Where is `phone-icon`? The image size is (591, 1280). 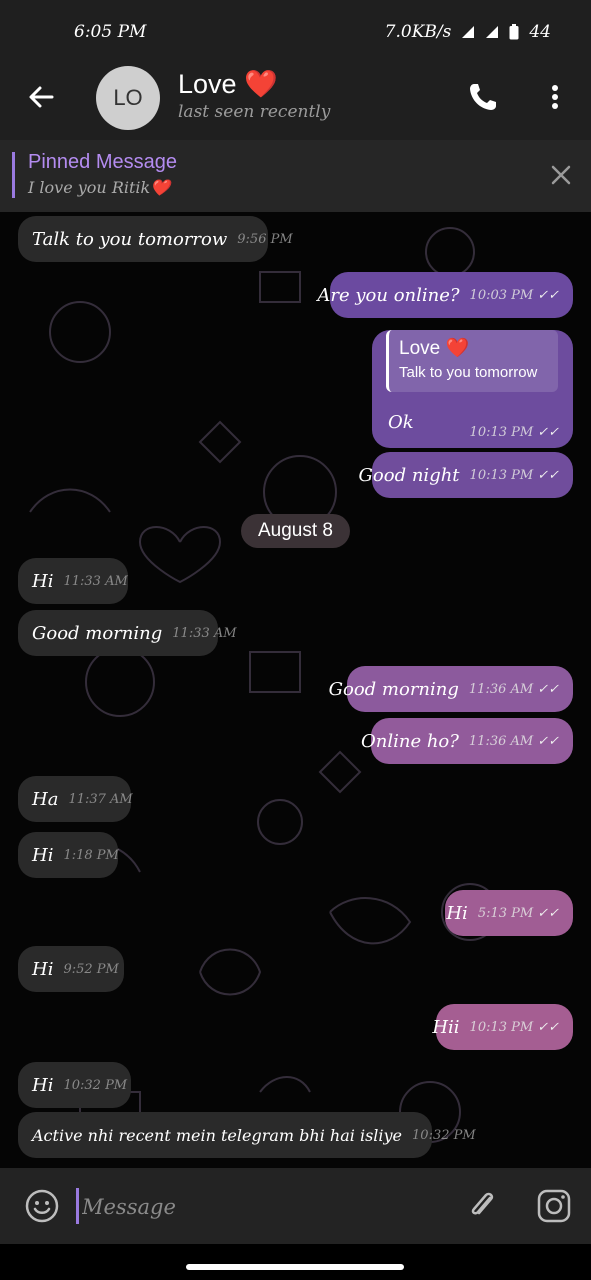 phone-icon is located at coordinates (483, 97).